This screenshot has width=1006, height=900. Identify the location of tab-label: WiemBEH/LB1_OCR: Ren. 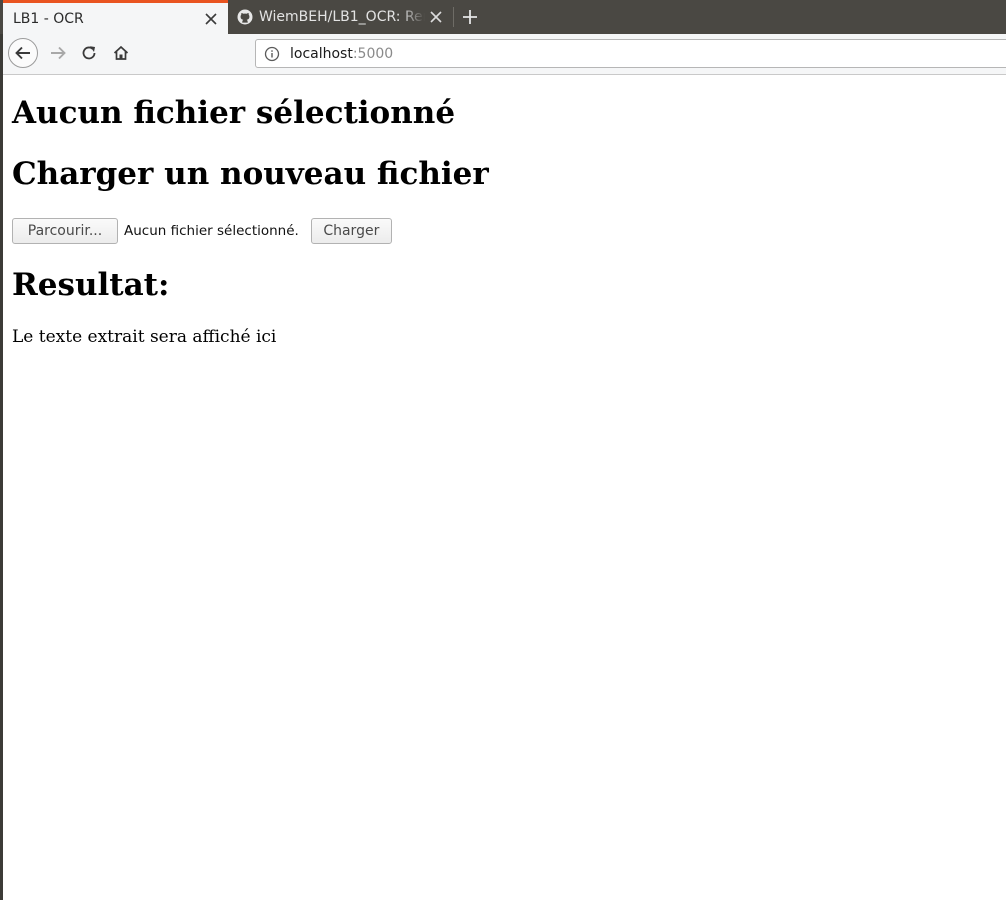
(342, 17).